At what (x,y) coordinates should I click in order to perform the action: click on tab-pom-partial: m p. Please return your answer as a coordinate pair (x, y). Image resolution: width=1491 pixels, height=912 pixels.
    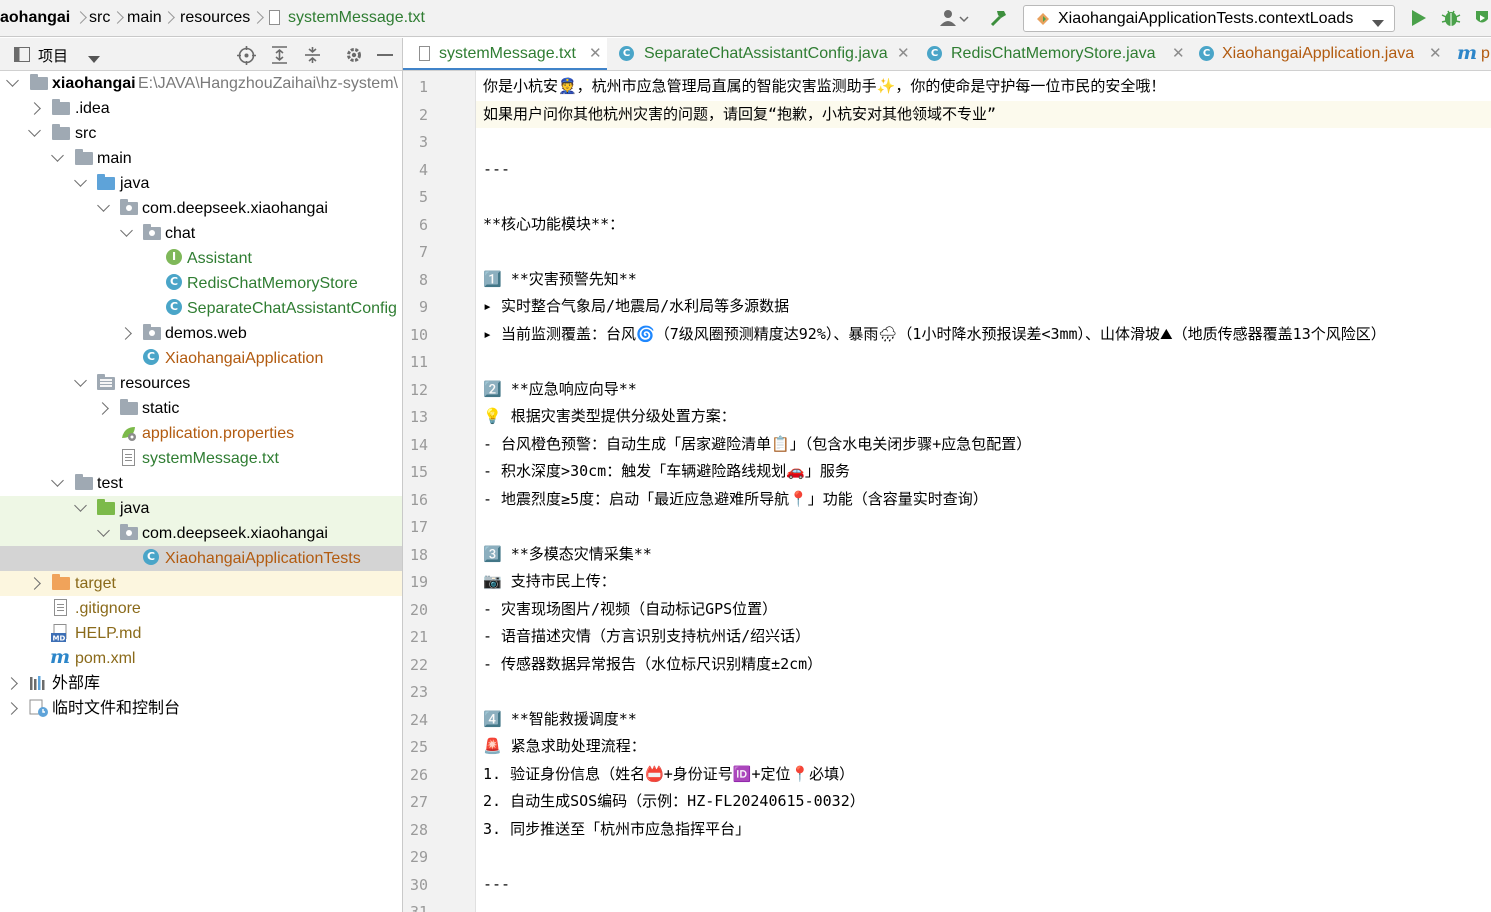
    Looking at the image, I should click on (1472, 54).